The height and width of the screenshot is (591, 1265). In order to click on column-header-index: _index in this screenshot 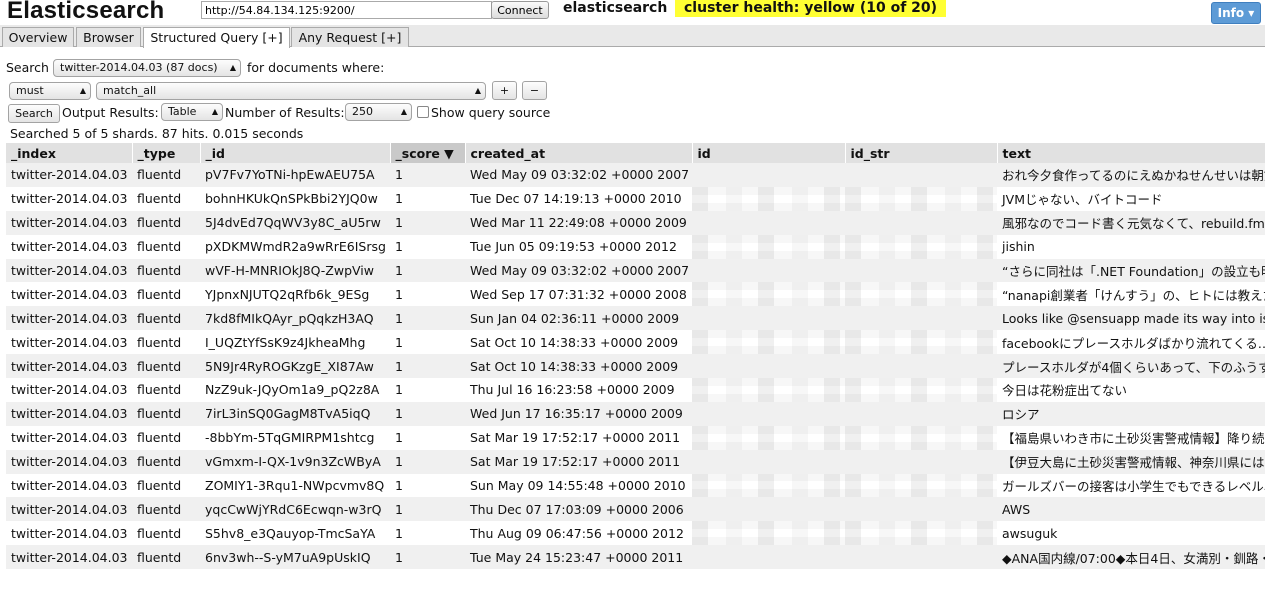, I will do `click(69, 153)`.